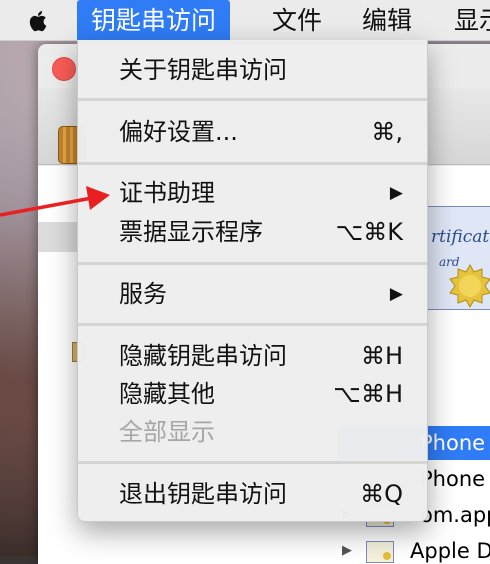 Image resolution: width=490 pixels, height=564 pixels. I want to click on menu-item-label: 证书助理, so click(167, 193).